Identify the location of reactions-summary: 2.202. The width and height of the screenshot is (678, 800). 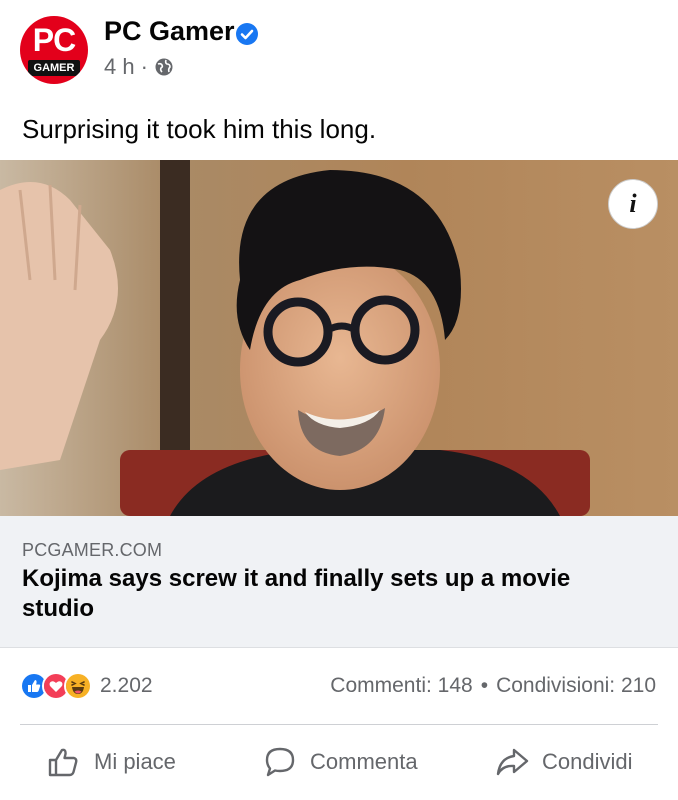
(86, 686).